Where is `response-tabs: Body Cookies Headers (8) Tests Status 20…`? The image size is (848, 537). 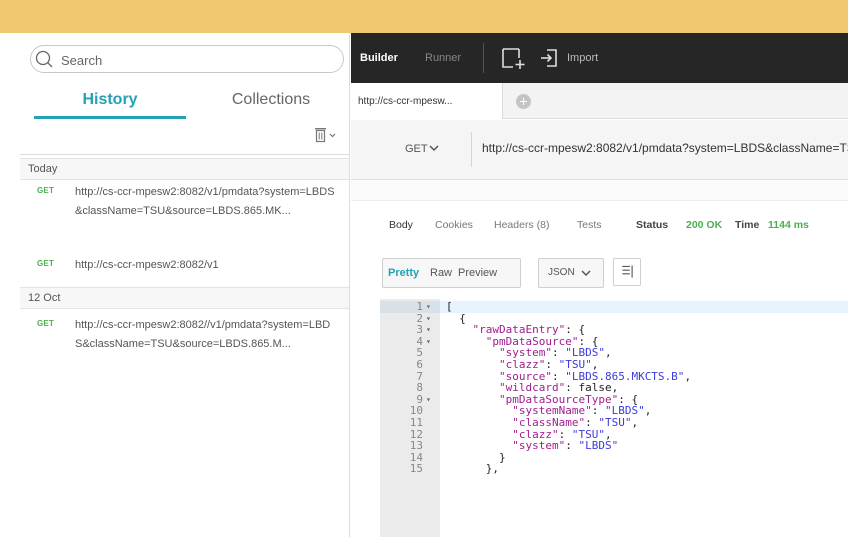
response-tabs: Body Cookies Headers (8) Tests Status 20… is located at coordinates (599, 229).